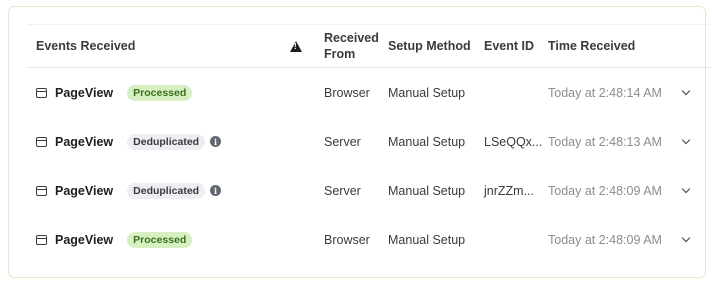 The width and height of the screenshot is (714, 282). Describe the element at coordinates (605, 141) in the screenshot. I see `time-received-cell: Today at 2:48:13 AM` at that location.